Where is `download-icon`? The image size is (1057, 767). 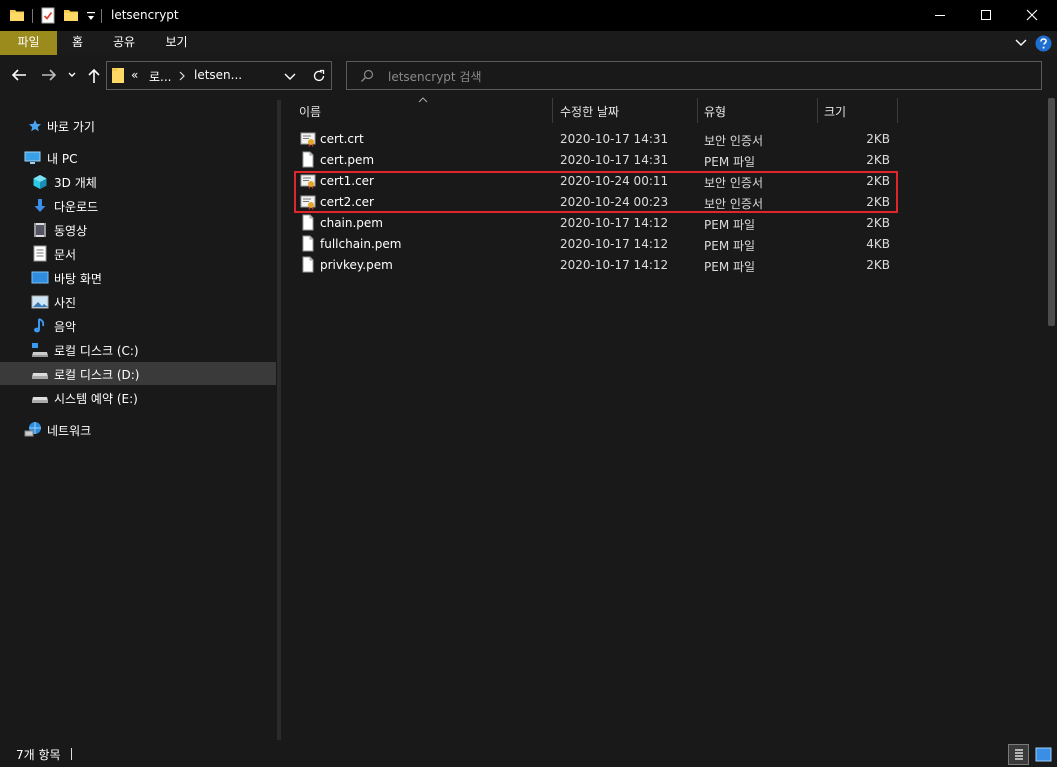
download-icon is located at coordinates (40, 205).